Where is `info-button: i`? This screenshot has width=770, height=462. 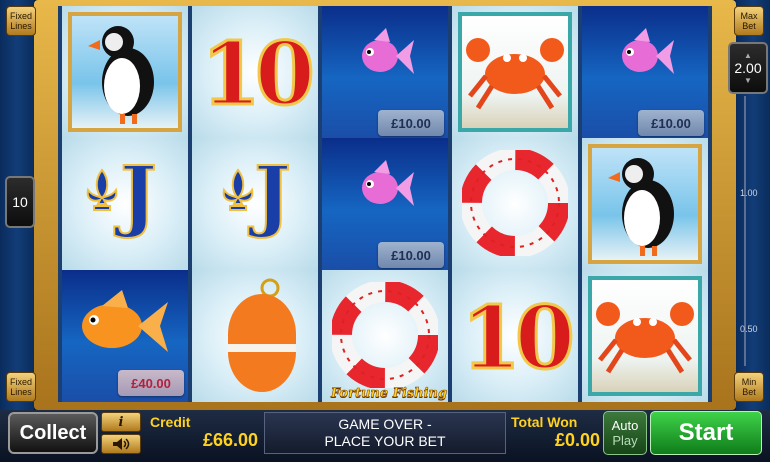
info-button: i is located at coordinates (121, 422).